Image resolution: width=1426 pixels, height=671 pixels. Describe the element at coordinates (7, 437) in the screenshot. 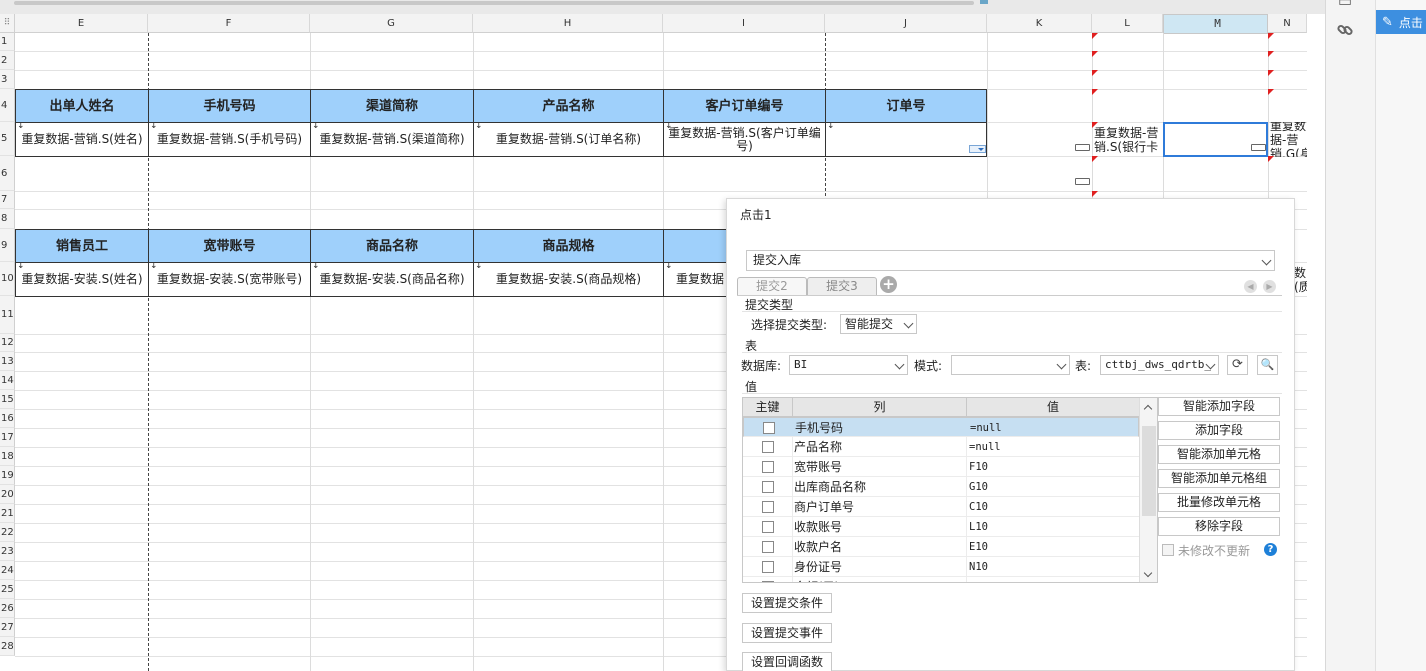

I see `row-header: 17` at that location.